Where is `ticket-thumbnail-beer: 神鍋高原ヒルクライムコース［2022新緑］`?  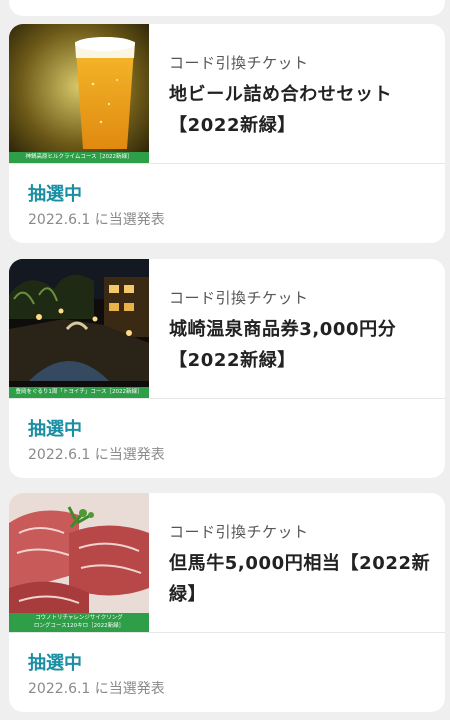
ticket-thumbnail-beer: 神鍋高原ヒルクライムコース［2022新緑］ is located at coordinates (79, 93).